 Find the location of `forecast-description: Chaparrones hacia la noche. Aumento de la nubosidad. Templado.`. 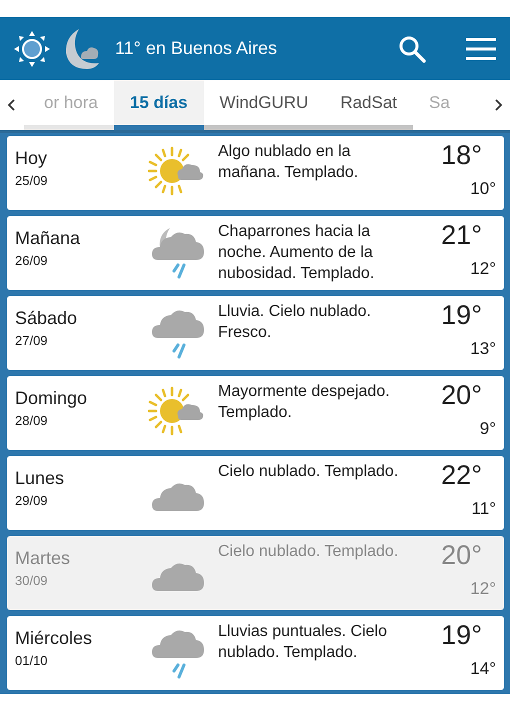

forecast-description: Chaparrones hacia la noche. Aumento de la nubosidad. Templado. is located at coordinates (297, 253).